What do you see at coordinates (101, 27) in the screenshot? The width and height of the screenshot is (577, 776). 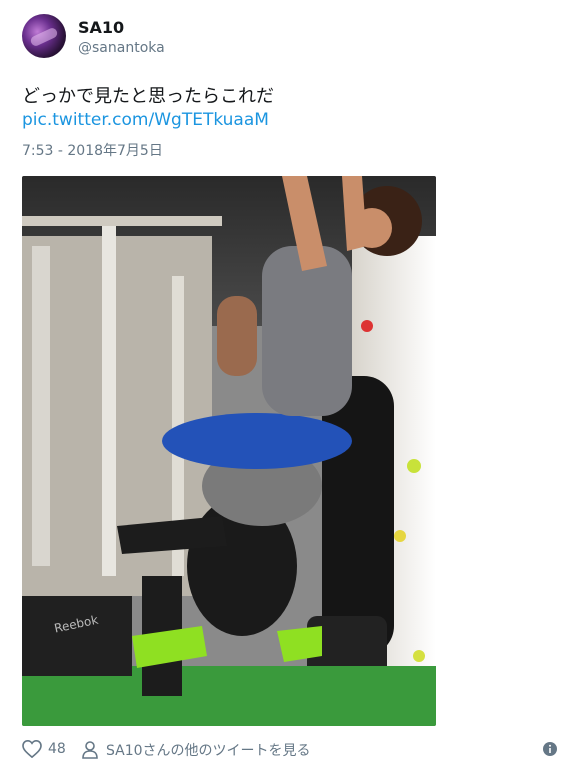 I see `display-name: SA10` at bounding box center [101, 27].